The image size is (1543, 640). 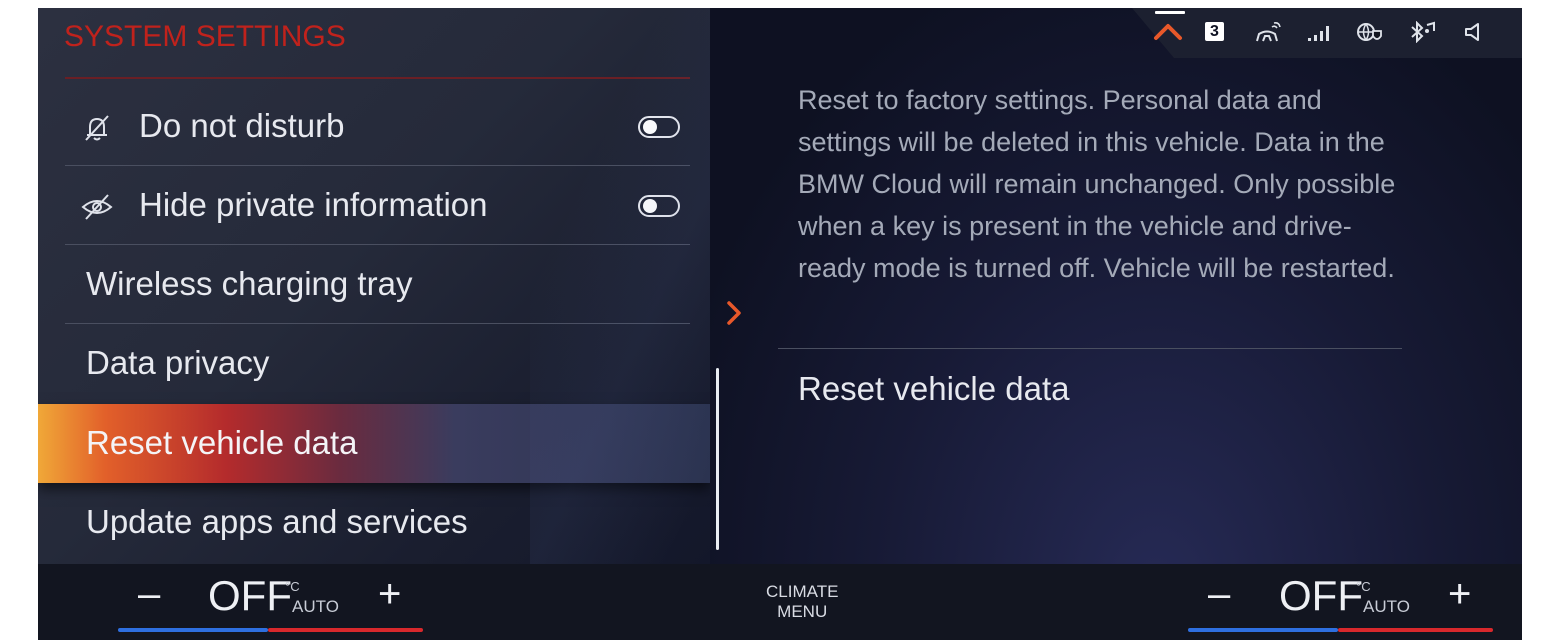 I want to click on do-not-disturb-toggle, so click(x=659, y=127).